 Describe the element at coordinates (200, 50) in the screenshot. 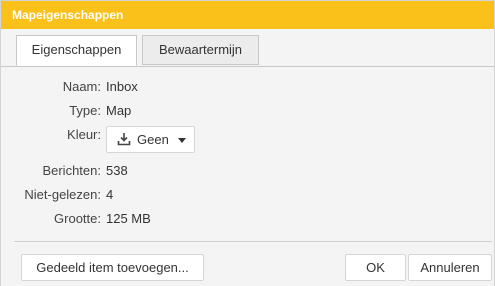

I see `tab-bewaartermijn: Bewaartermijn` at that location.